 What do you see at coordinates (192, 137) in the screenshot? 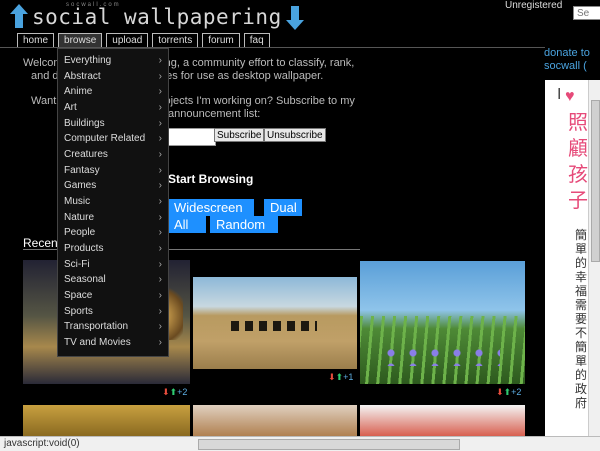
I see `email-field` at bounding box center [192, 137].